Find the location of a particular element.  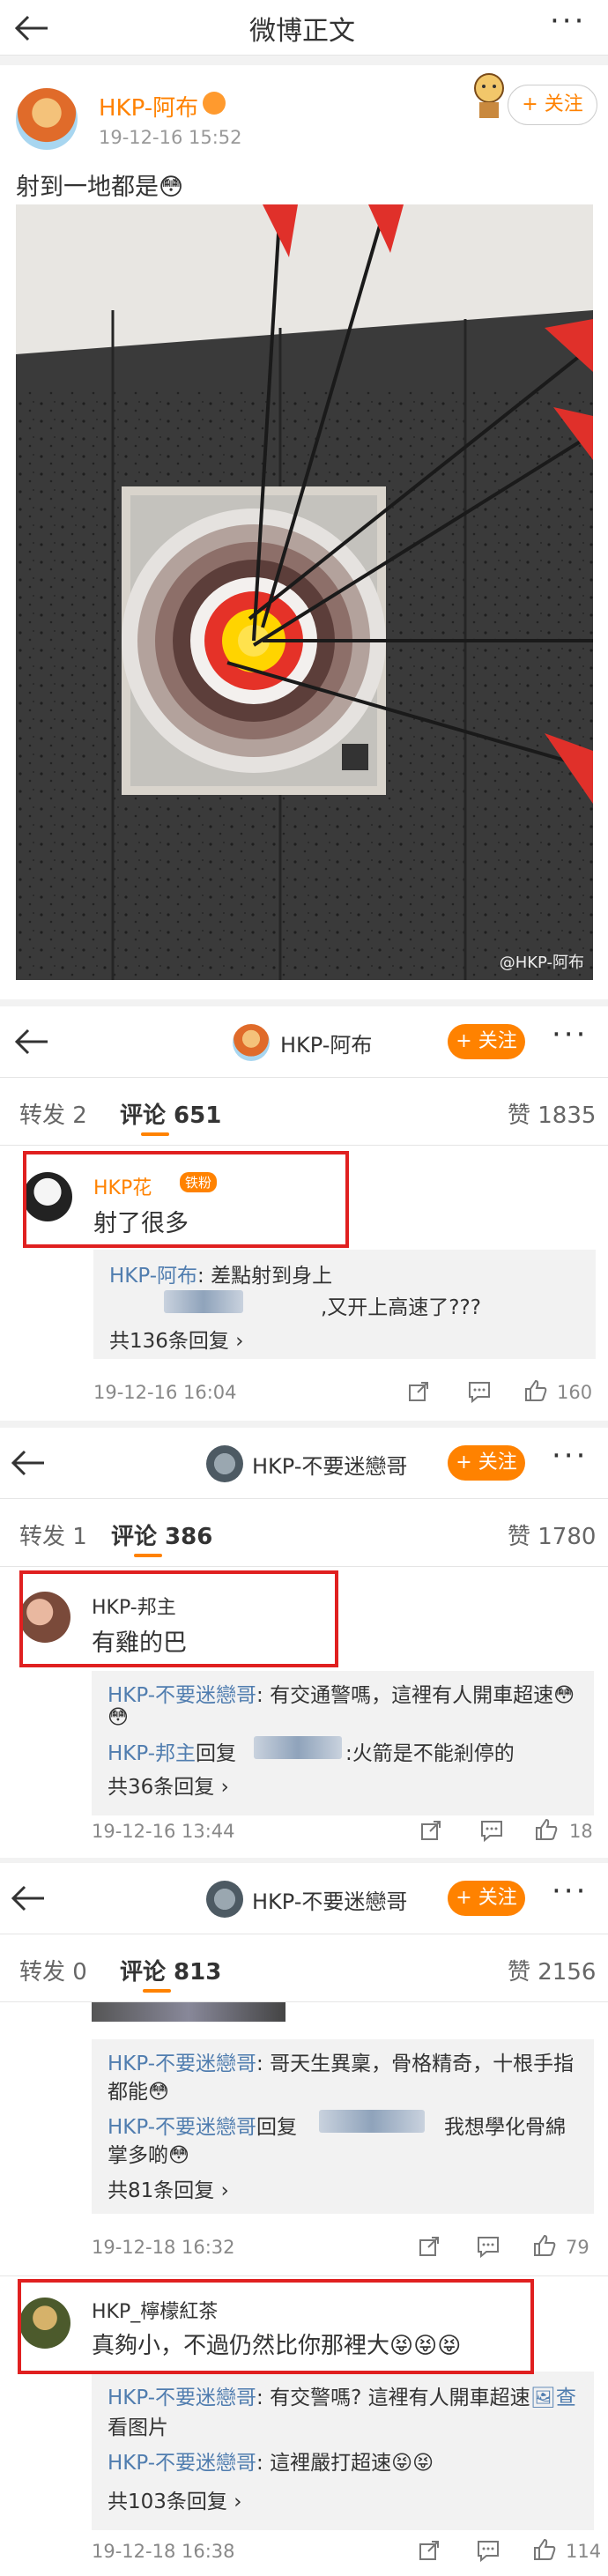

reply-text: : 這裡嚴打超速😝😝 is located at coordinates (345, 2463).